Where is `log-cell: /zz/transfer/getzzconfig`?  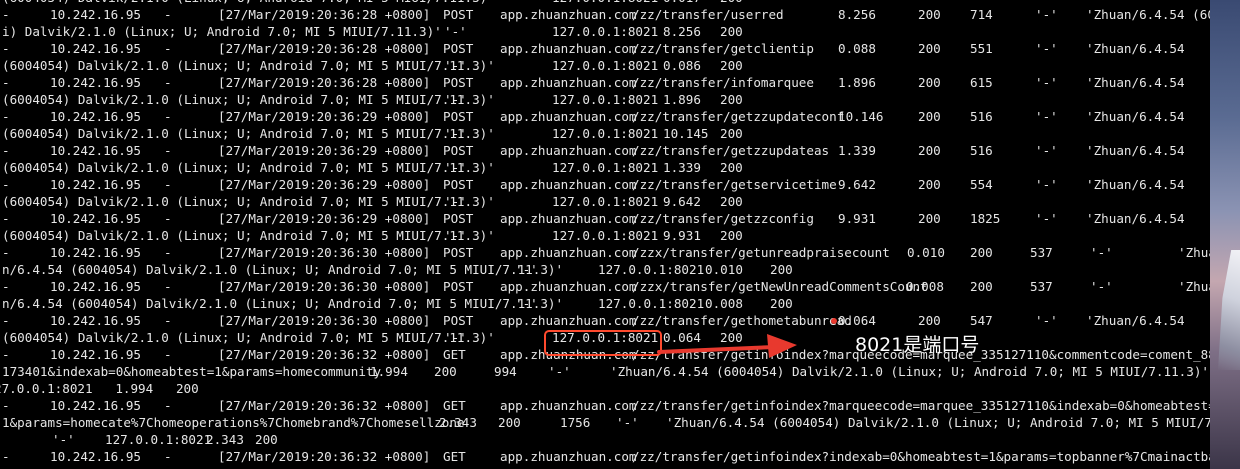
log-cell: /zz/transfer/getzzconfig is located at coordinates (723, 218).